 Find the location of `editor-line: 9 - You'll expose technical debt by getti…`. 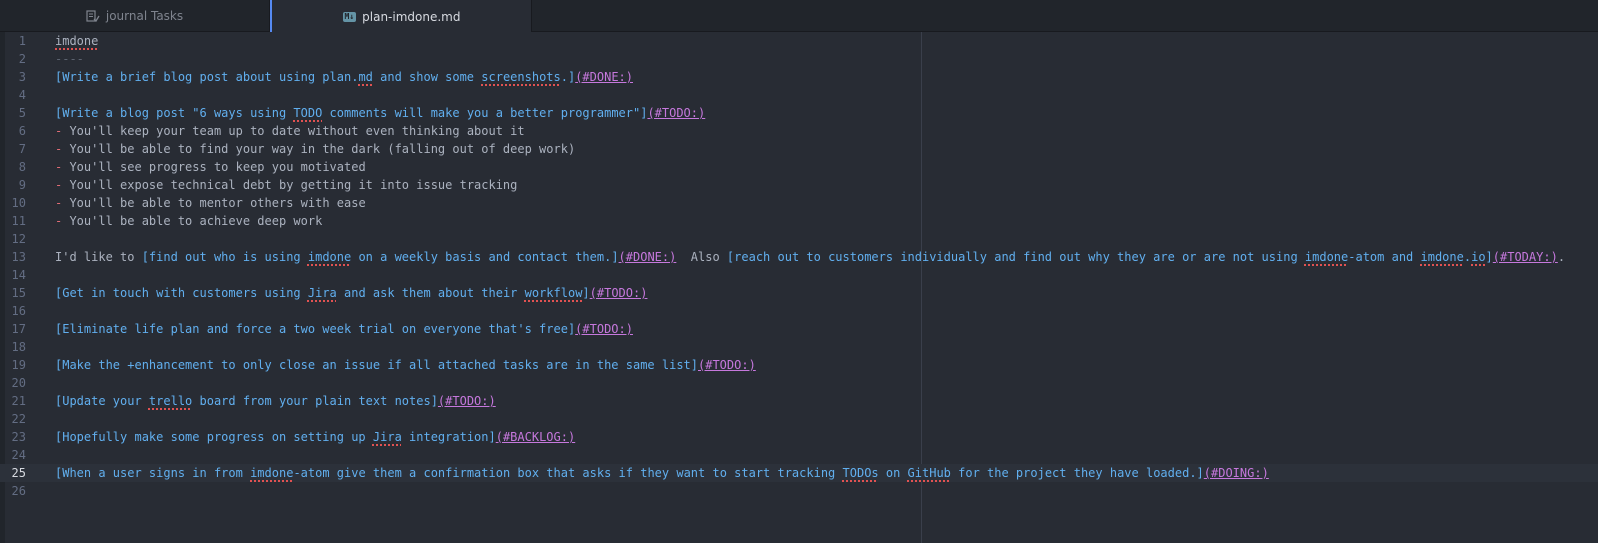

editor-line: 9 - You'll expose technical debt by getti… is located at coordinates (799, 185).